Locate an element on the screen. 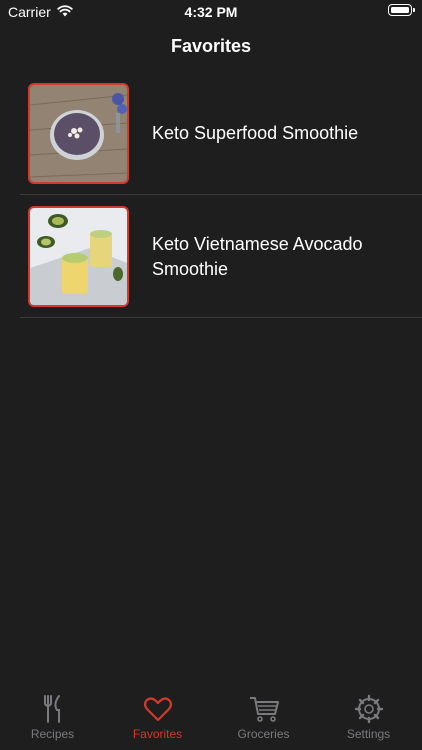 This screenshot has height=750, width=422. tab-label: Settings is located at coordinates (368, 734).